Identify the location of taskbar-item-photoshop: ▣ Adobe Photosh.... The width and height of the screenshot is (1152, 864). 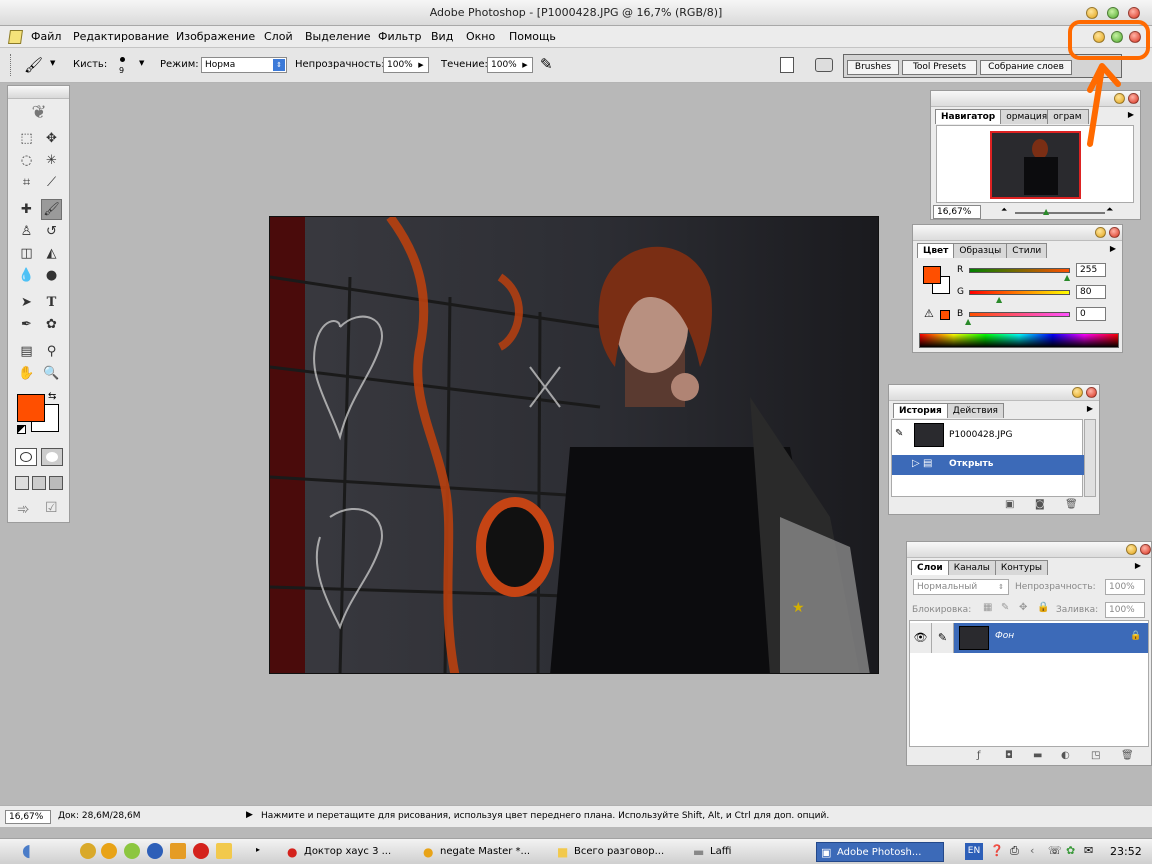
(880, 852).